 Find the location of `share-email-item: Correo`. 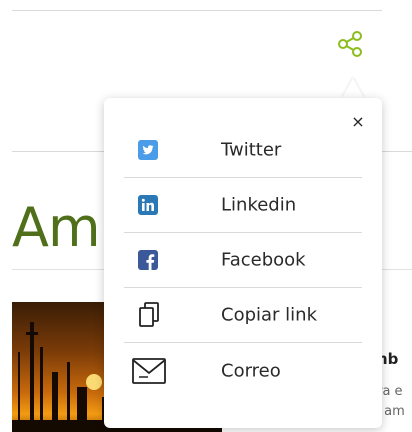

share-email-item: Correo is located at coordinates (243, 370).